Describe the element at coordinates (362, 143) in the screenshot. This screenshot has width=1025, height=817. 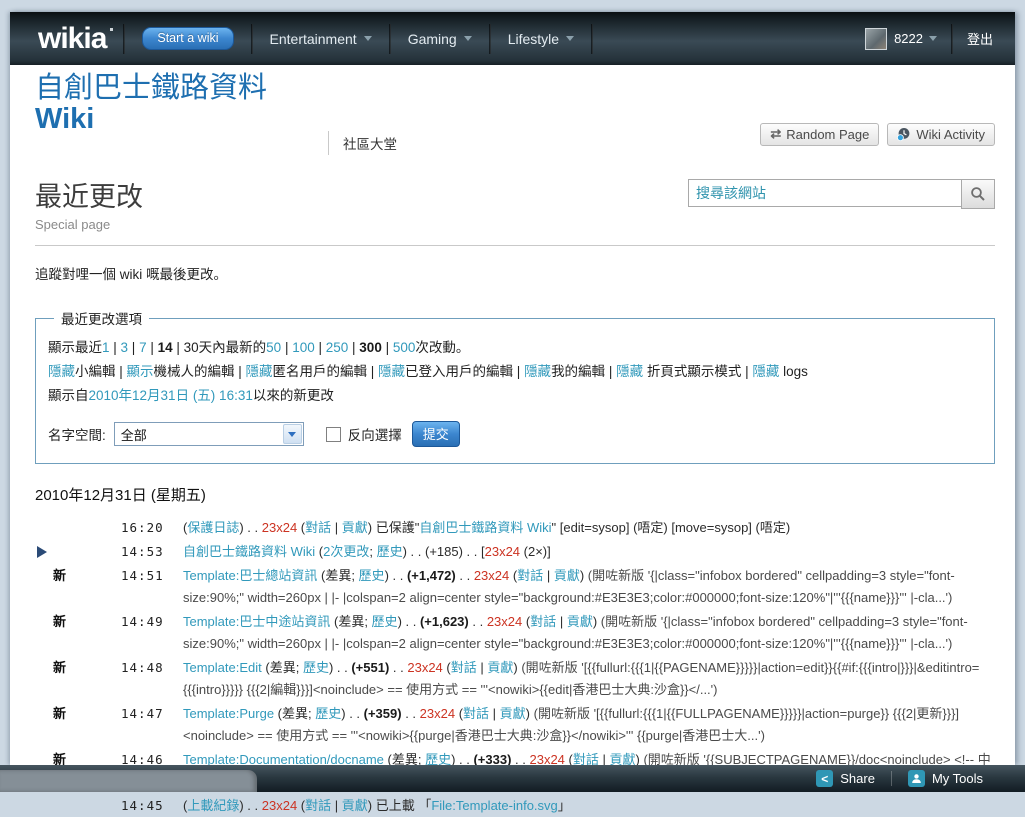
I see `community-hall-link: 社區大堂` at that location.